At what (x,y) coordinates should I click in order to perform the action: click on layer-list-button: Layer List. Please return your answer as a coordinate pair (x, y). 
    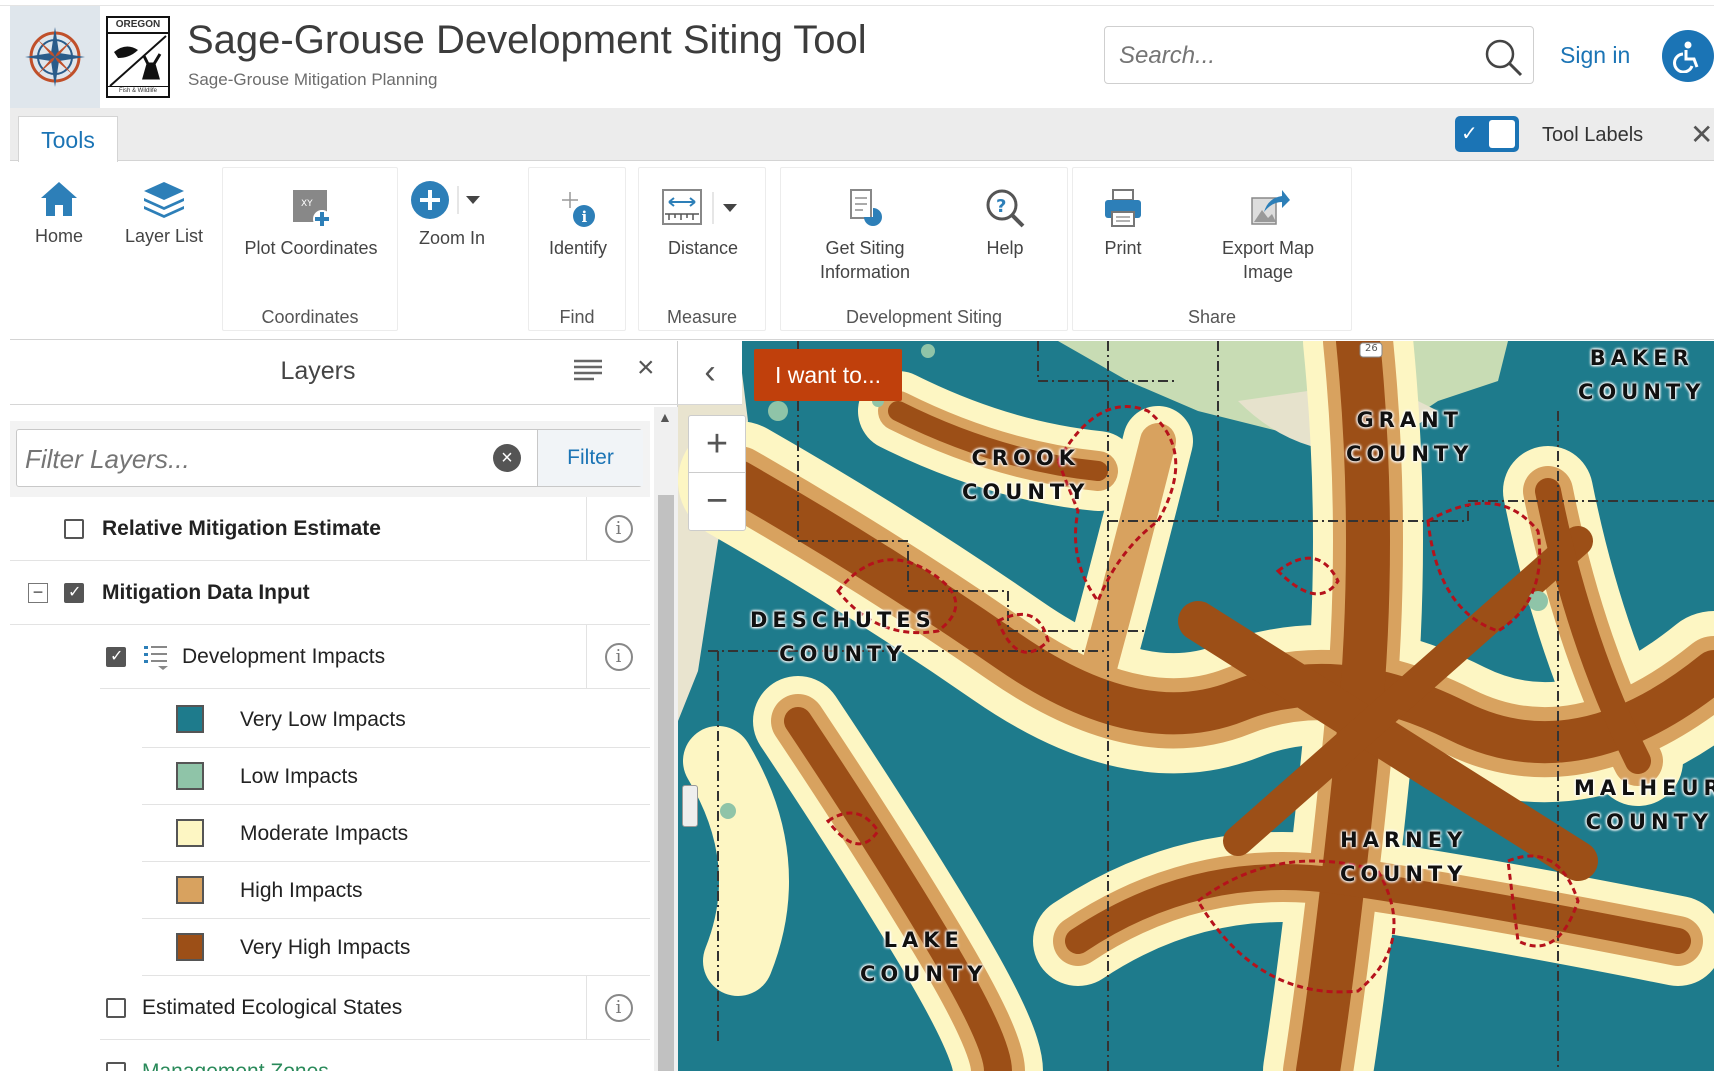
    Looking at the image, I should click on (164, 214).